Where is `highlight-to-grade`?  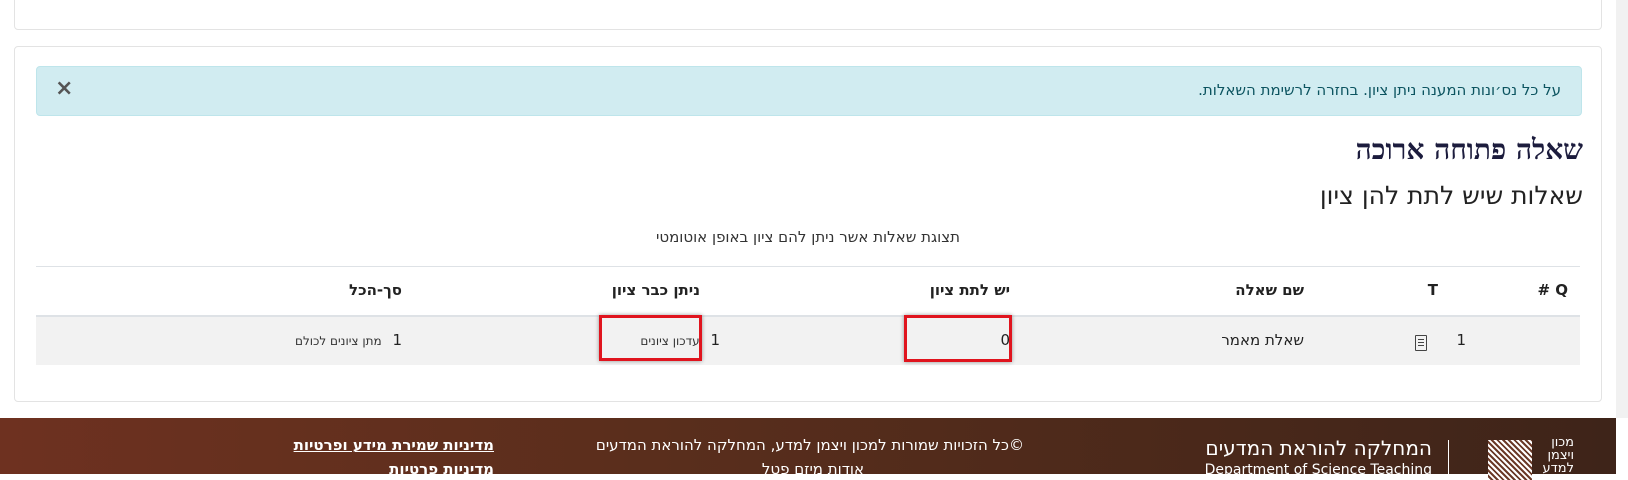 highlight-to-grade is located at coordinates (958, 338).